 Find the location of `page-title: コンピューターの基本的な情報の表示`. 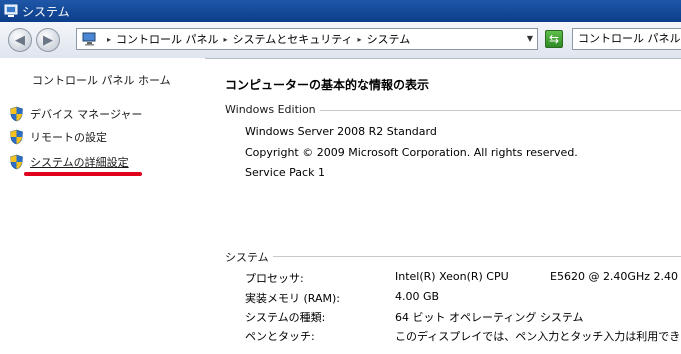

page-title: コンピューターの基本的な情報の表示 is located at coordinates (327, 85).